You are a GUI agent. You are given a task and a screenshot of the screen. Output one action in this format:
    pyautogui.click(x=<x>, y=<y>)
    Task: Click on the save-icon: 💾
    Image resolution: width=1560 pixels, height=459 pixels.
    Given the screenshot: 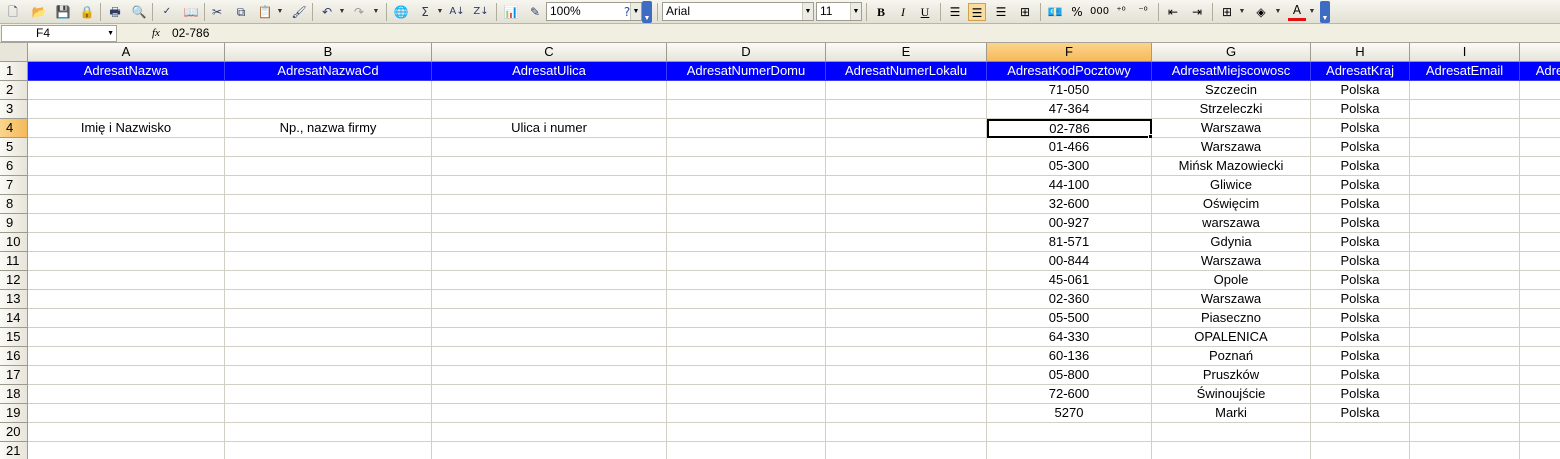 What is the action you would take?
    pyautogui.click(x=63, y=12)
    